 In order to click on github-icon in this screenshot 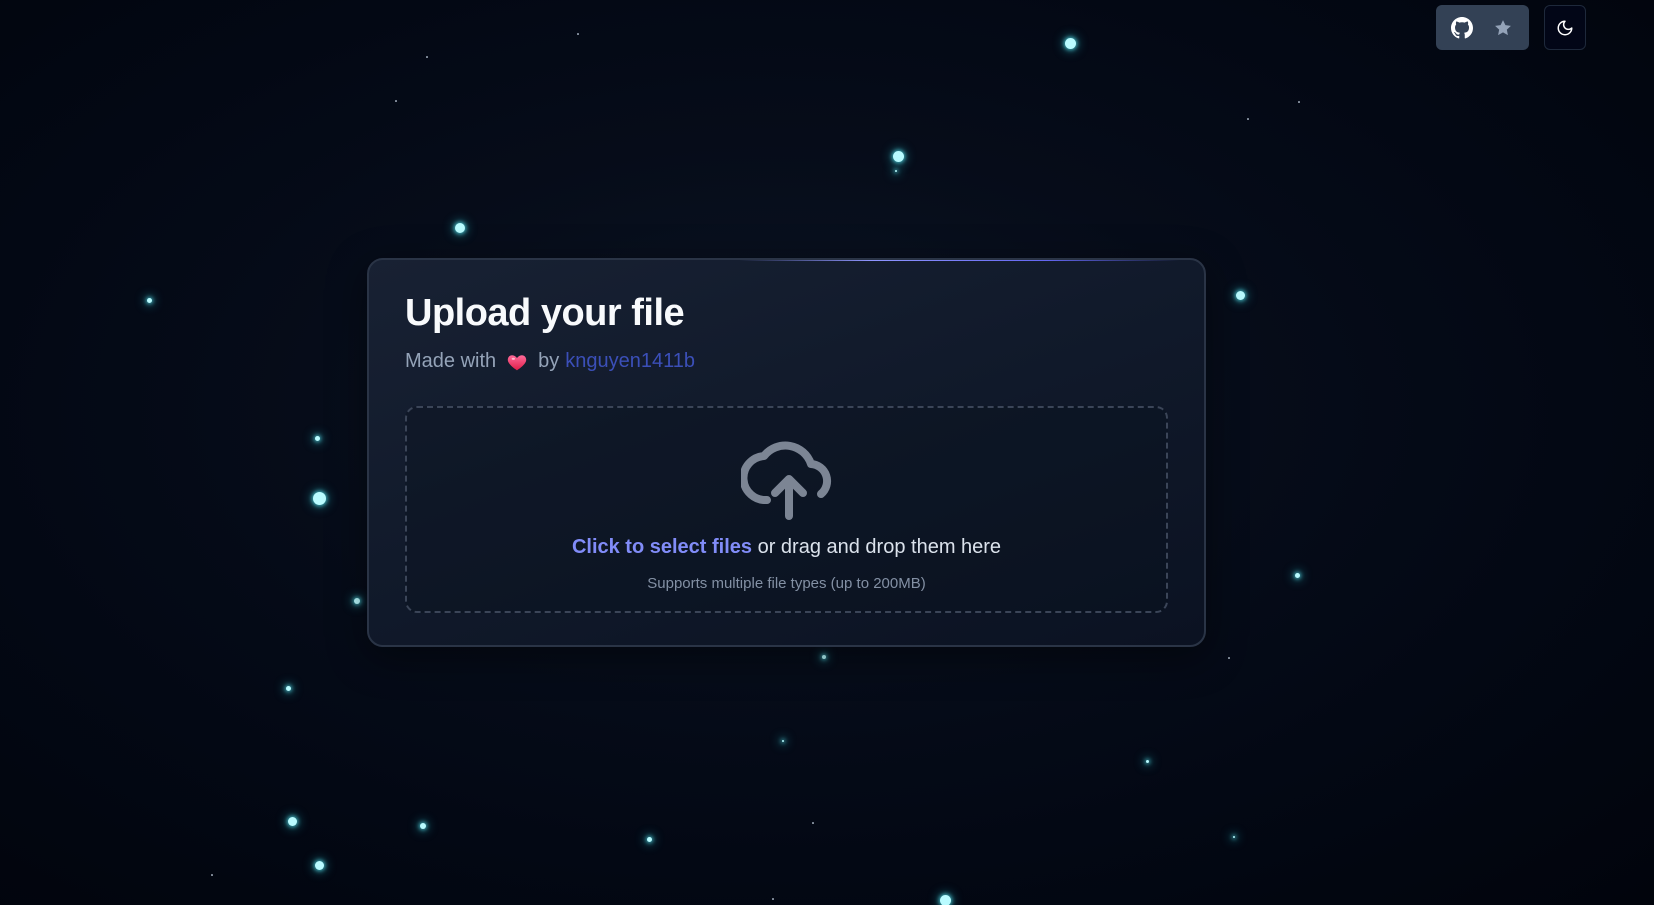, I will do `click(1462, 27)`.